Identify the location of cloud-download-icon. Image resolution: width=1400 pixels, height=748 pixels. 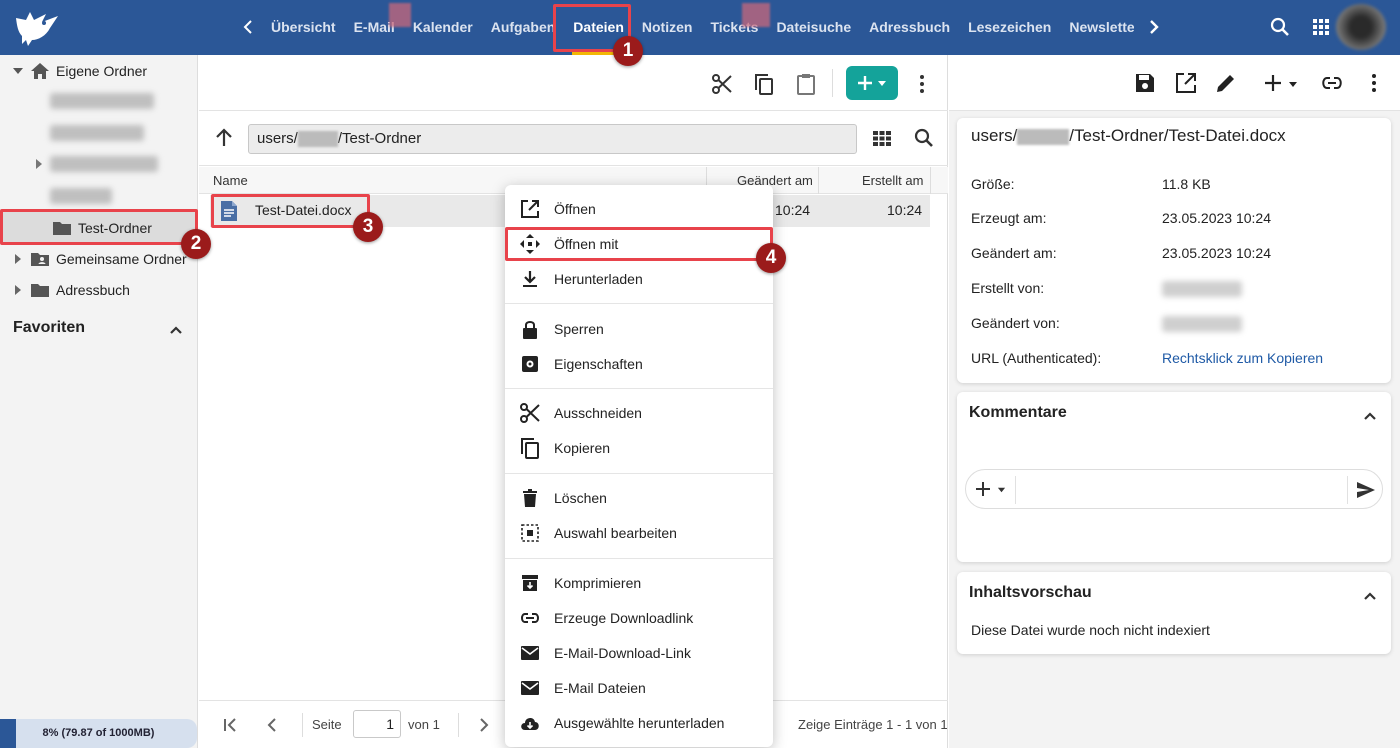
(530, 723).